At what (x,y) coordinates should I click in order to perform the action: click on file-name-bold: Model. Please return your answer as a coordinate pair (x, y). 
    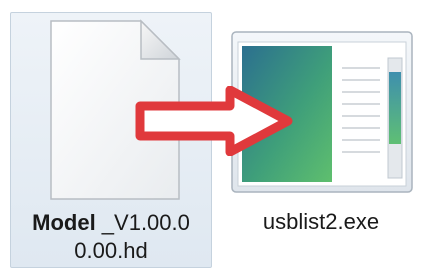
    Looking at the image, I should click on (64, 222).